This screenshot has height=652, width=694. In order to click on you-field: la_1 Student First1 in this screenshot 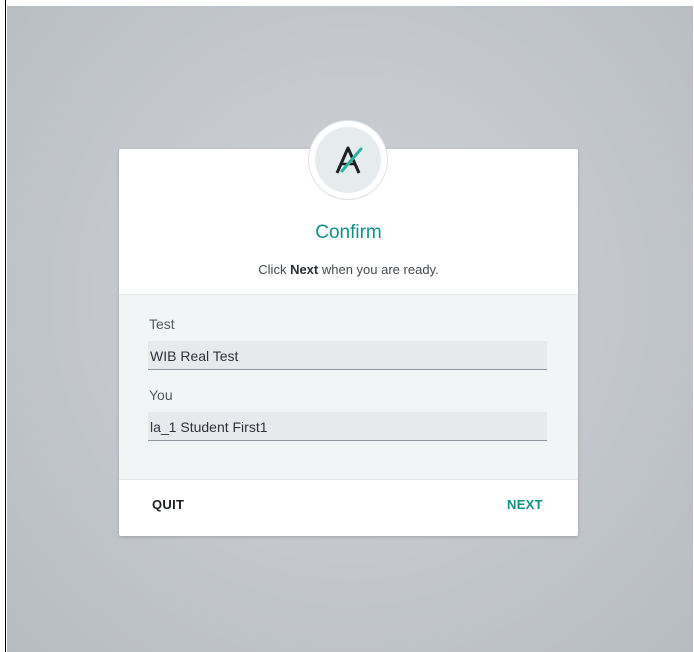, I will do `click(347, 426)`.